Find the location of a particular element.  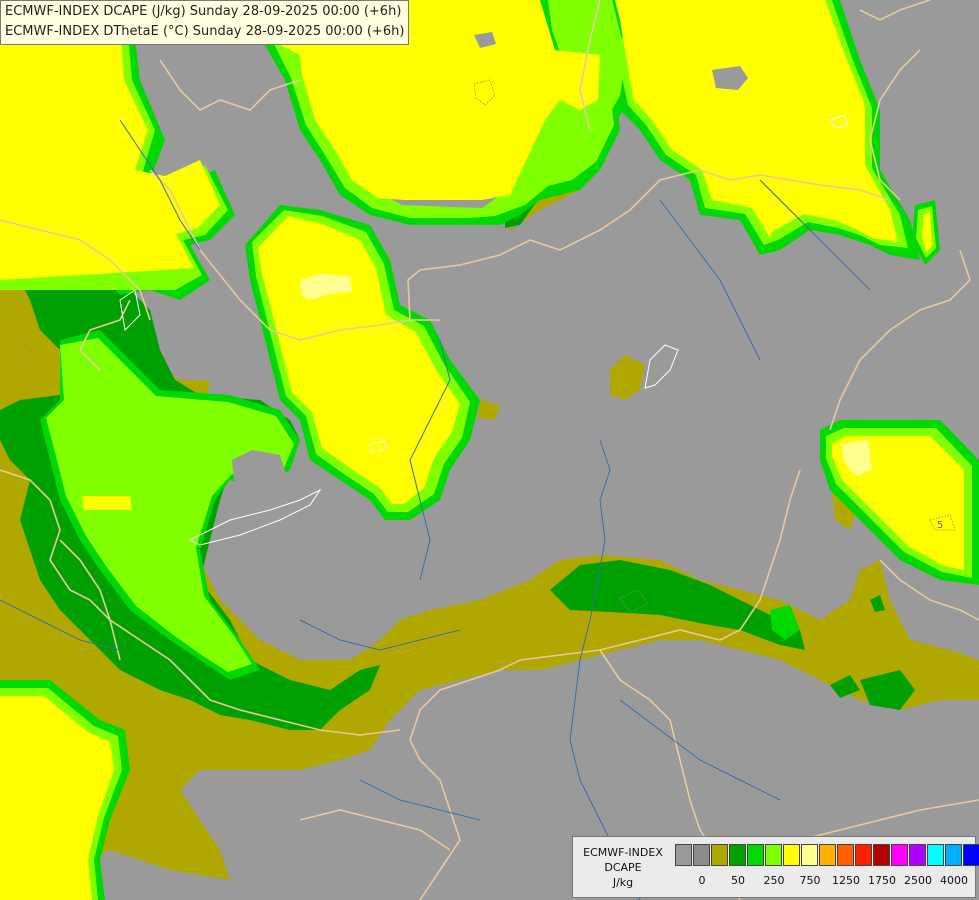

legend-caption-unit: J/kg is located at coordinates (623, 882).